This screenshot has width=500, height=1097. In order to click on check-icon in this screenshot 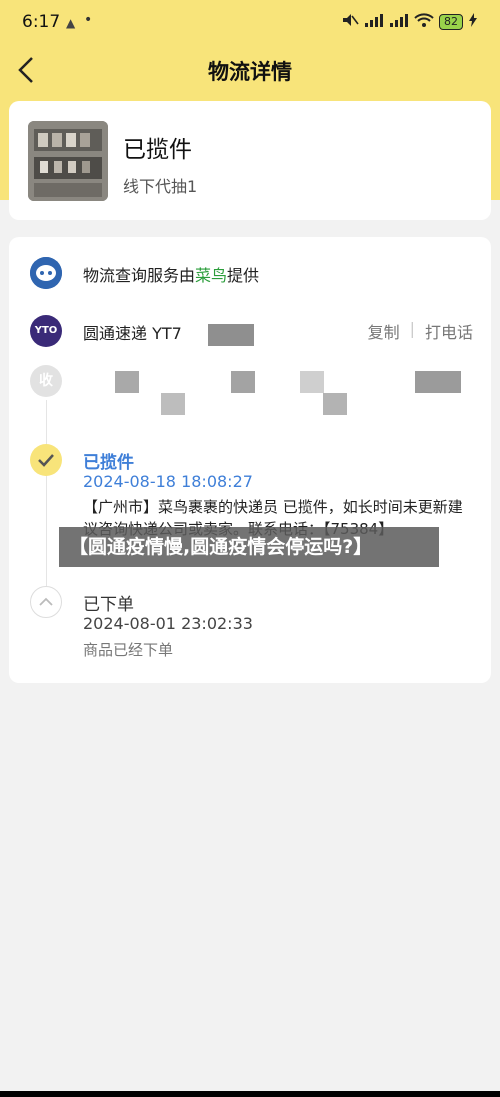, I will do `click(46, 460)`.